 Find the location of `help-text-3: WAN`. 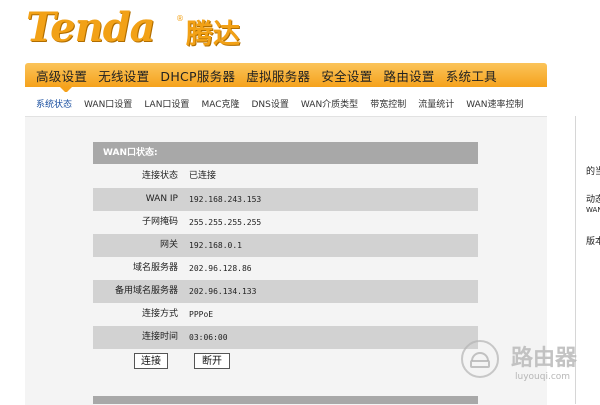

help-text-3: WAN is located at coordinates (593, 210).